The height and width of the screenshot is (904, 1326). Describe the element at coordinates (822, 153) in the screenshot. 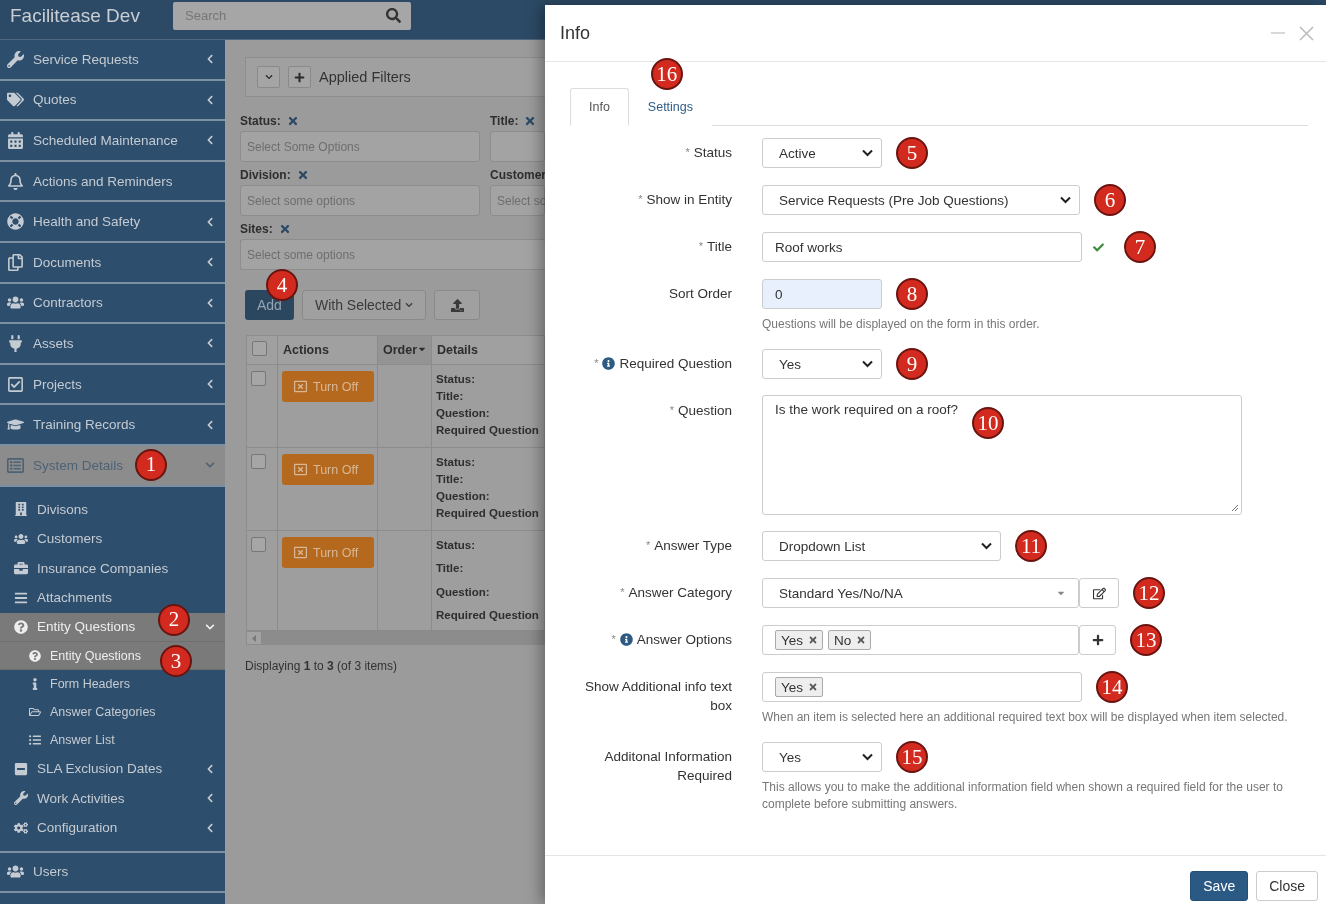

I see `dropdown: Active` at that location.